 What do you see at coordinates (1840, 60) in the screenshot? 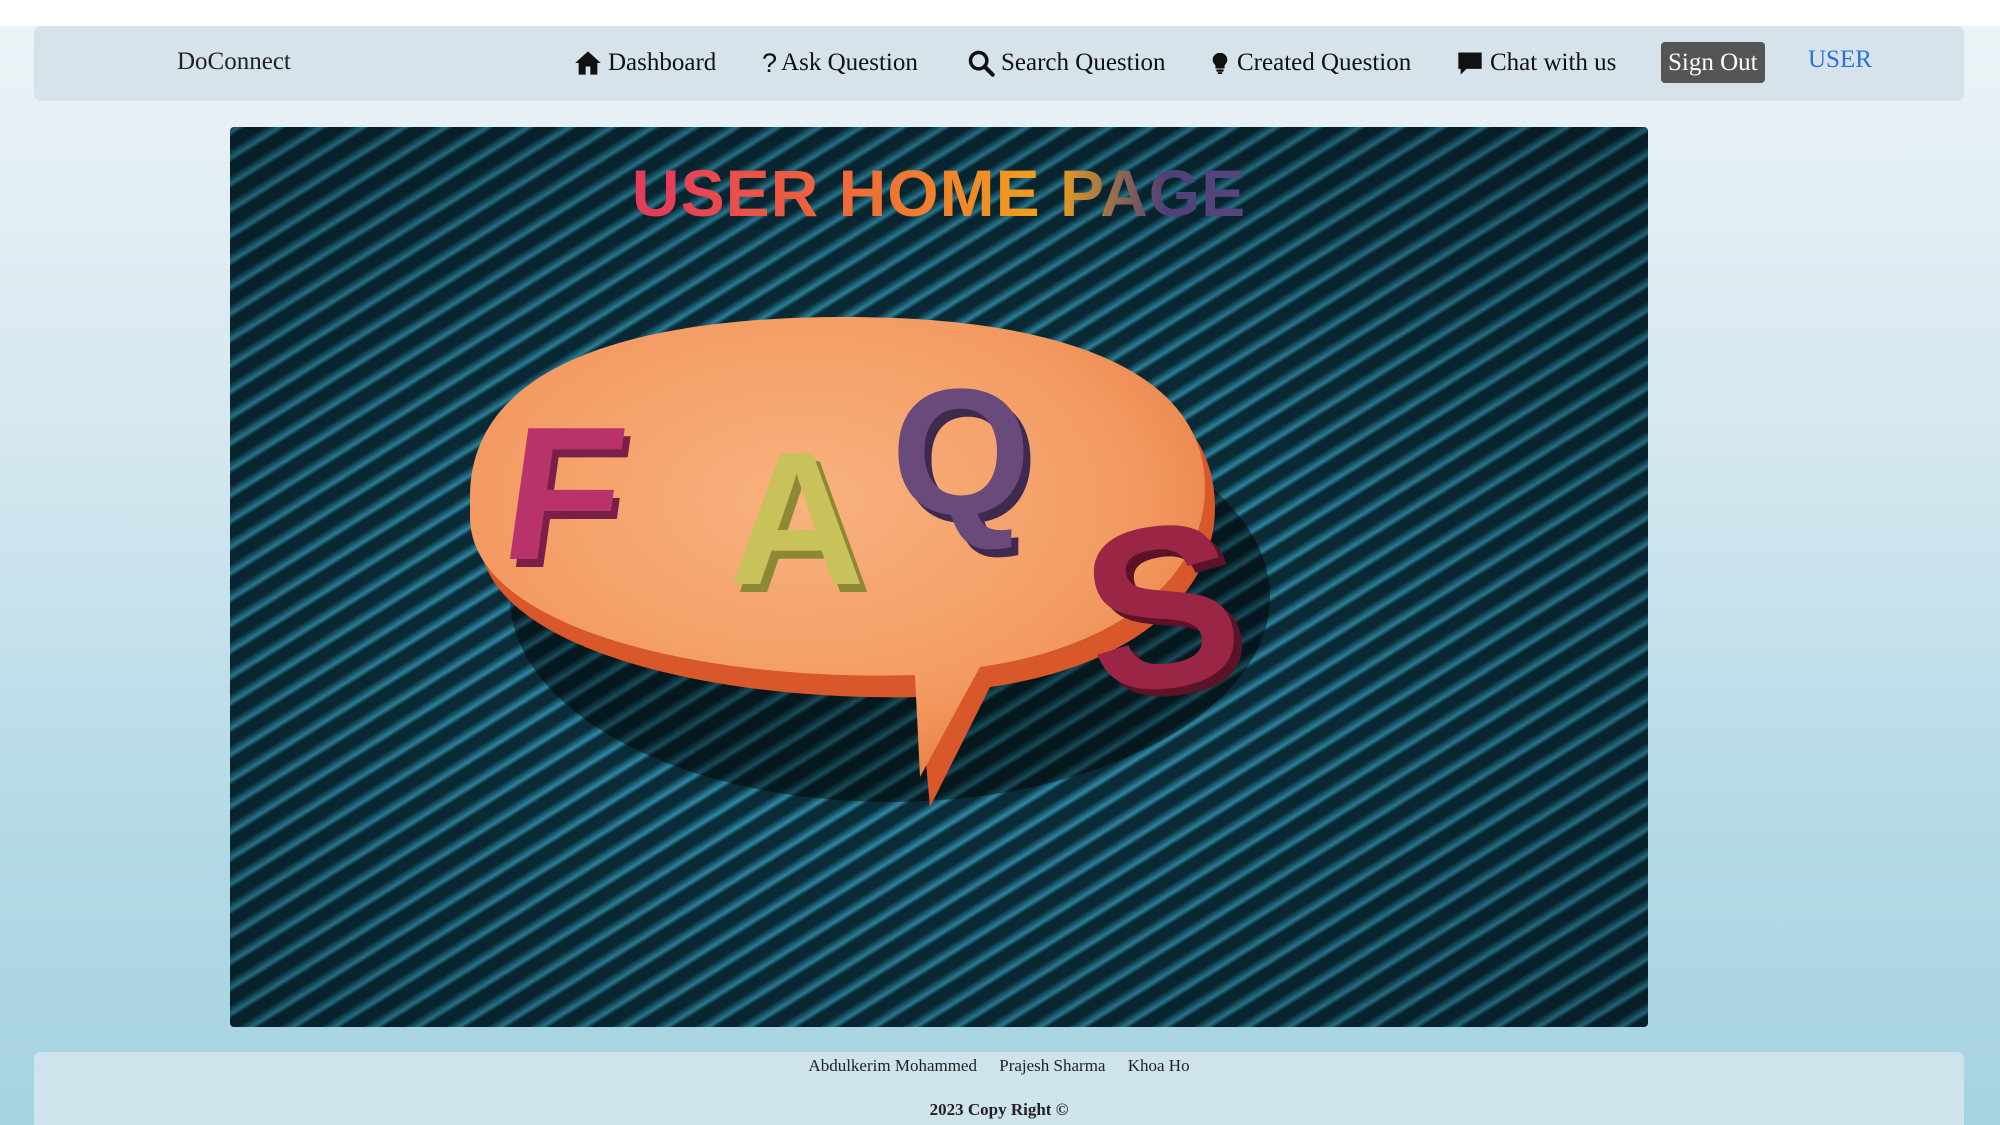
I see `user-link: USER` at bounding box center [1840, 60].